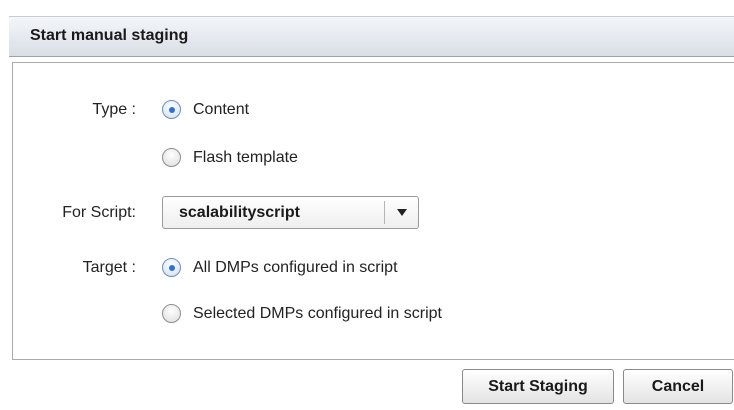  I want to click on type-option-content-label: Content, so click(221, 109).